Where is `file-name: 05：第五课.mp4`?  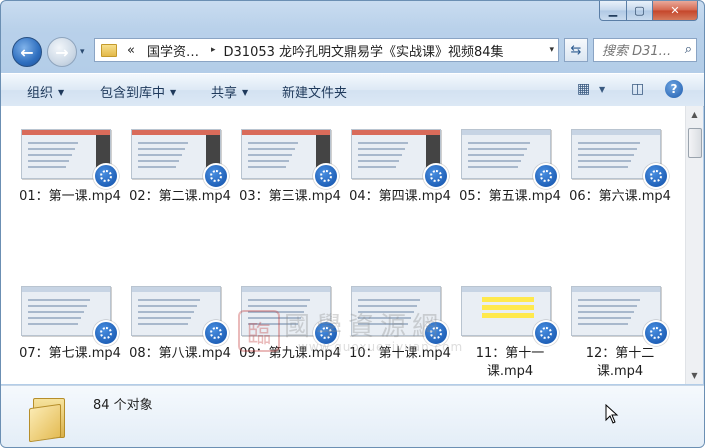 file-name: 05：第五课.mp4 is located at coordinates (510, 197).